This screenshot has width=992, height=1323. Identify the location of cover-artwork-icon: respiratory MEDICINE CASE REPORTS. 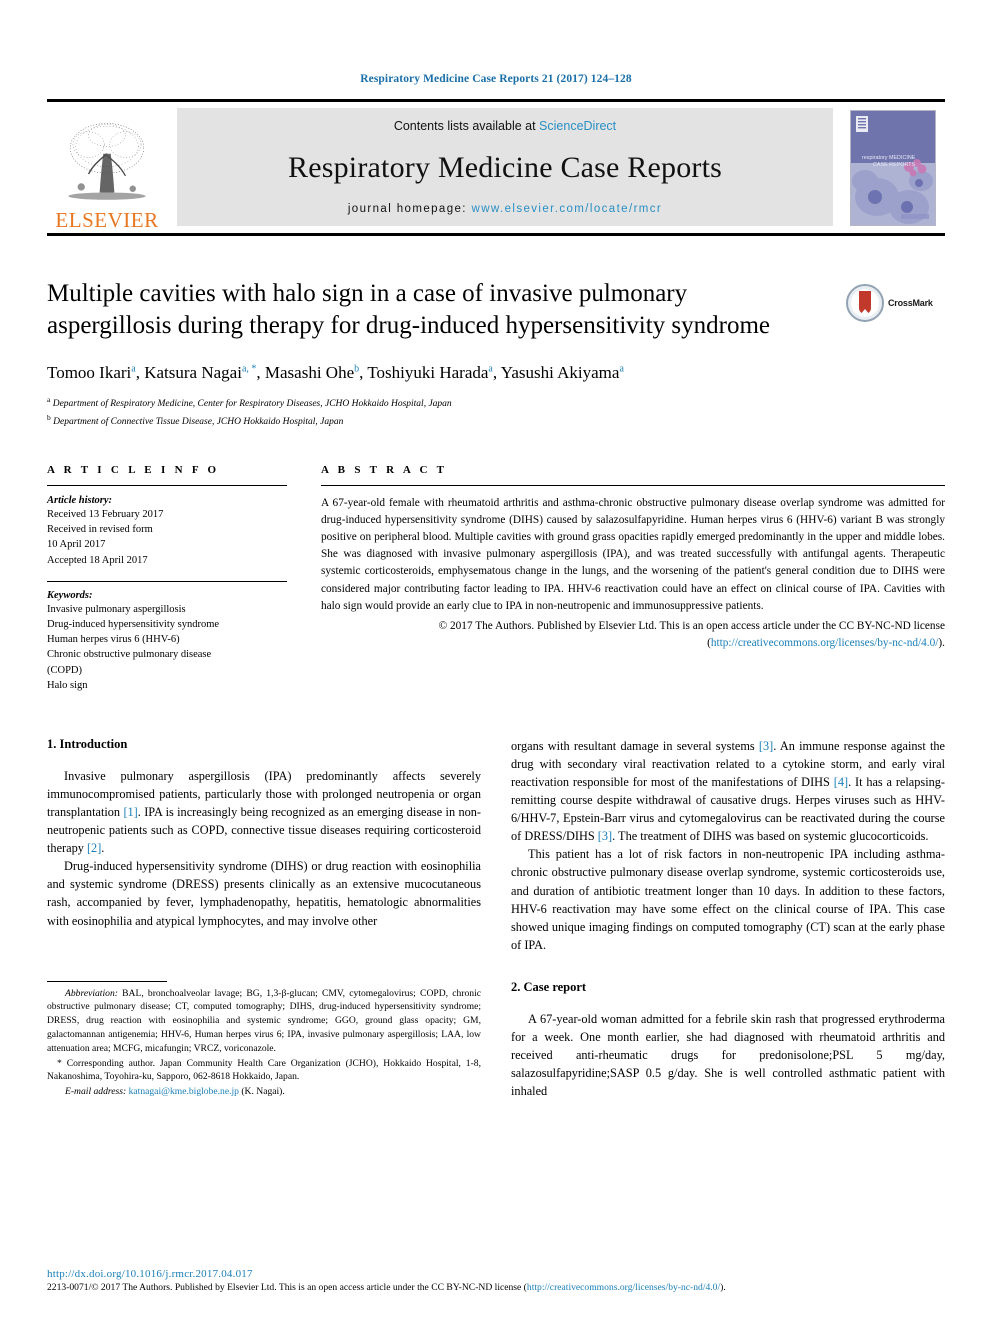
(893, 167).